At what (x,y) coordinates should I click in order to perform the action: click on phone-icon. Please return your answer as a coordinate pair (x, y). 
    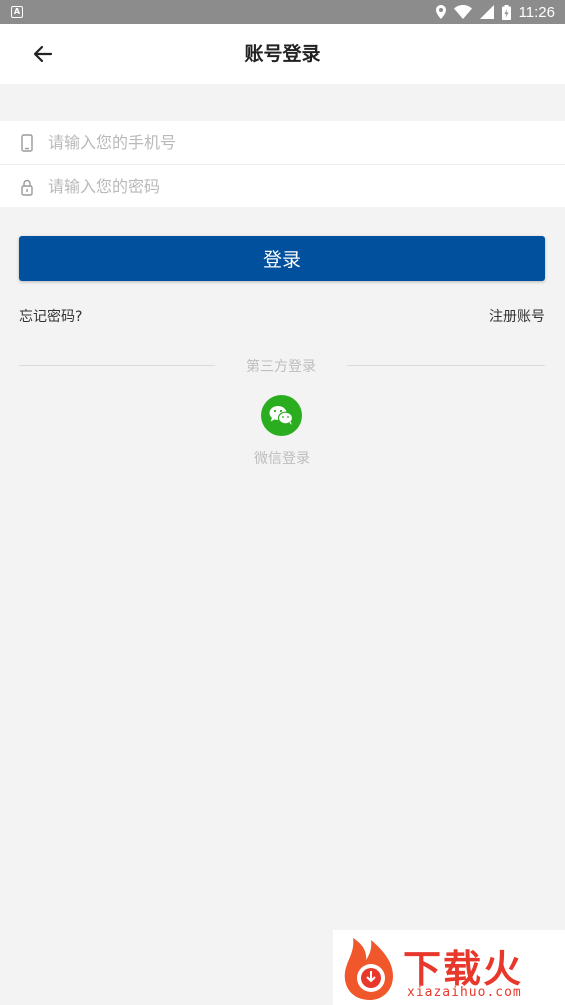
    Looking at the image, I should click on (27, 143).